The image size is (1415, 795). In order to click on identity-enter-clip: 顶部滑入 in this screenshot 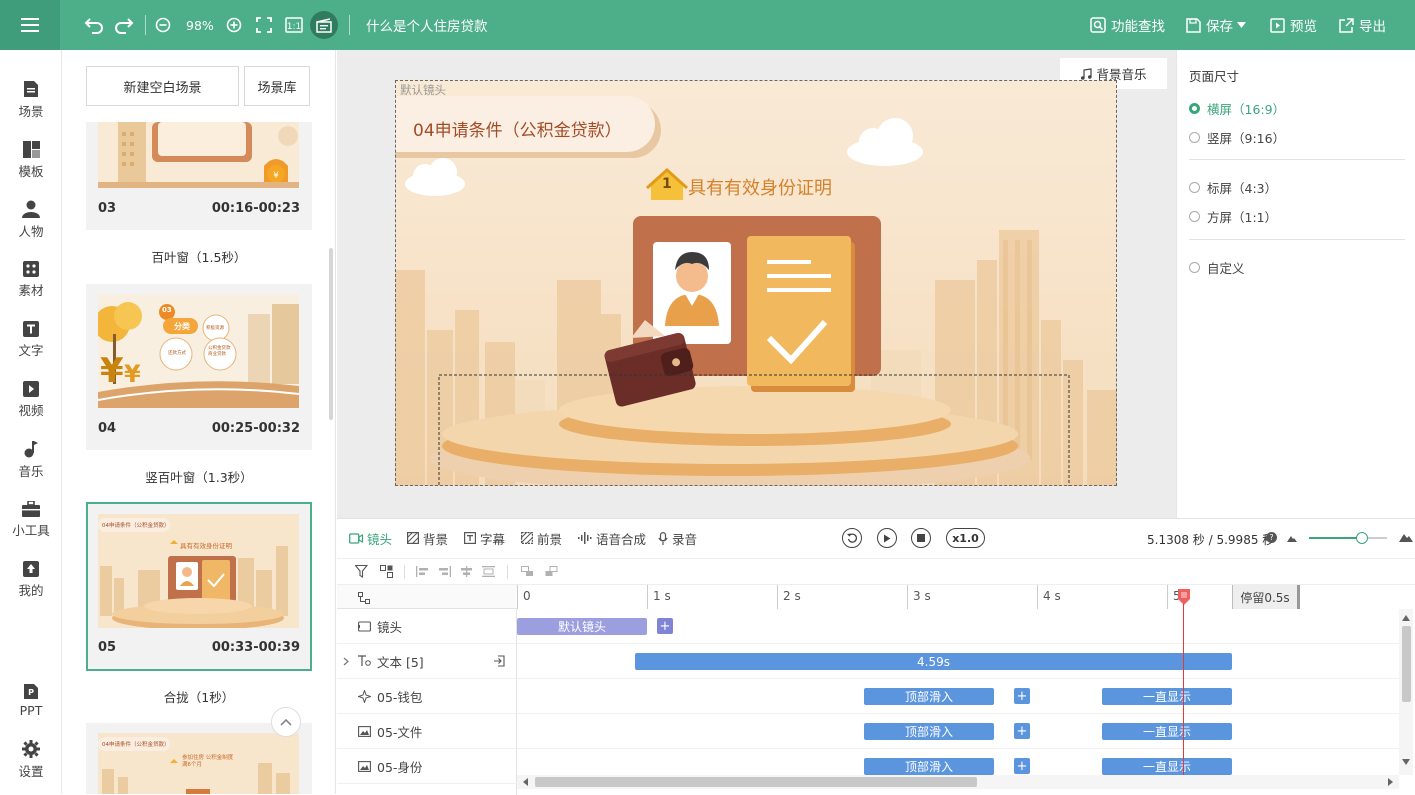, I will do `click(929, 766)`.